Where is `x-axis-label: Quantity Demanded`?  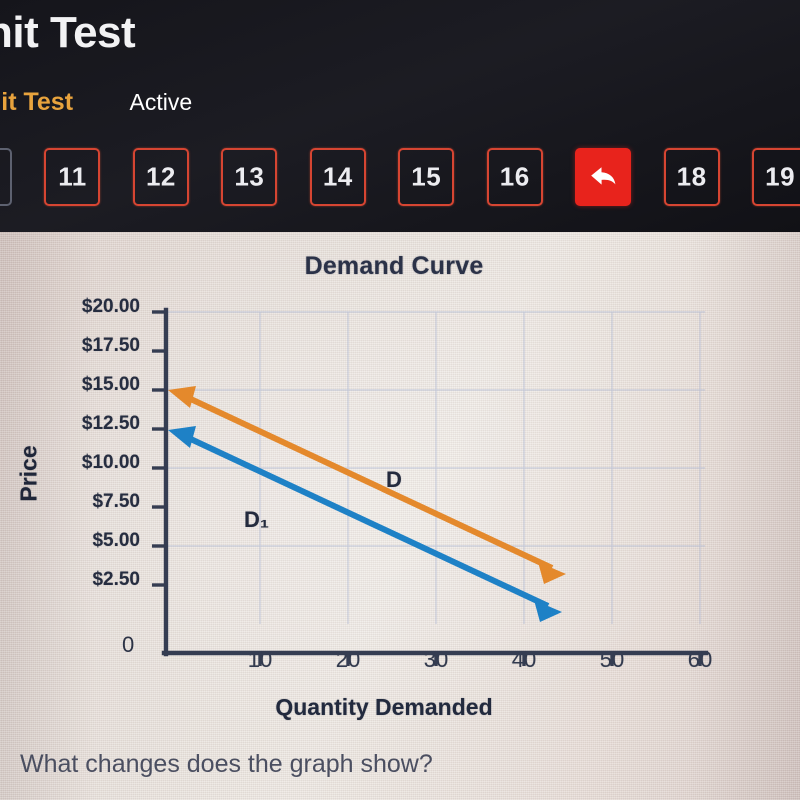 x-axis-label: Quantity Demanded is located at coordinates (400, 707).